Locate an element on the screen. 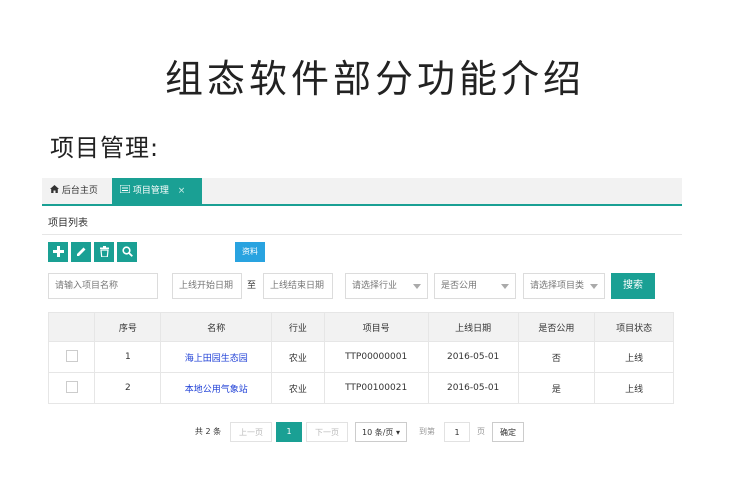 Image resolution: width=750 pixels, height=481 pixels. table-row: 2 本地公用气象站 农业 TTP00100021 2016-05-01 是 上线 is located at coordinates (360, 388).